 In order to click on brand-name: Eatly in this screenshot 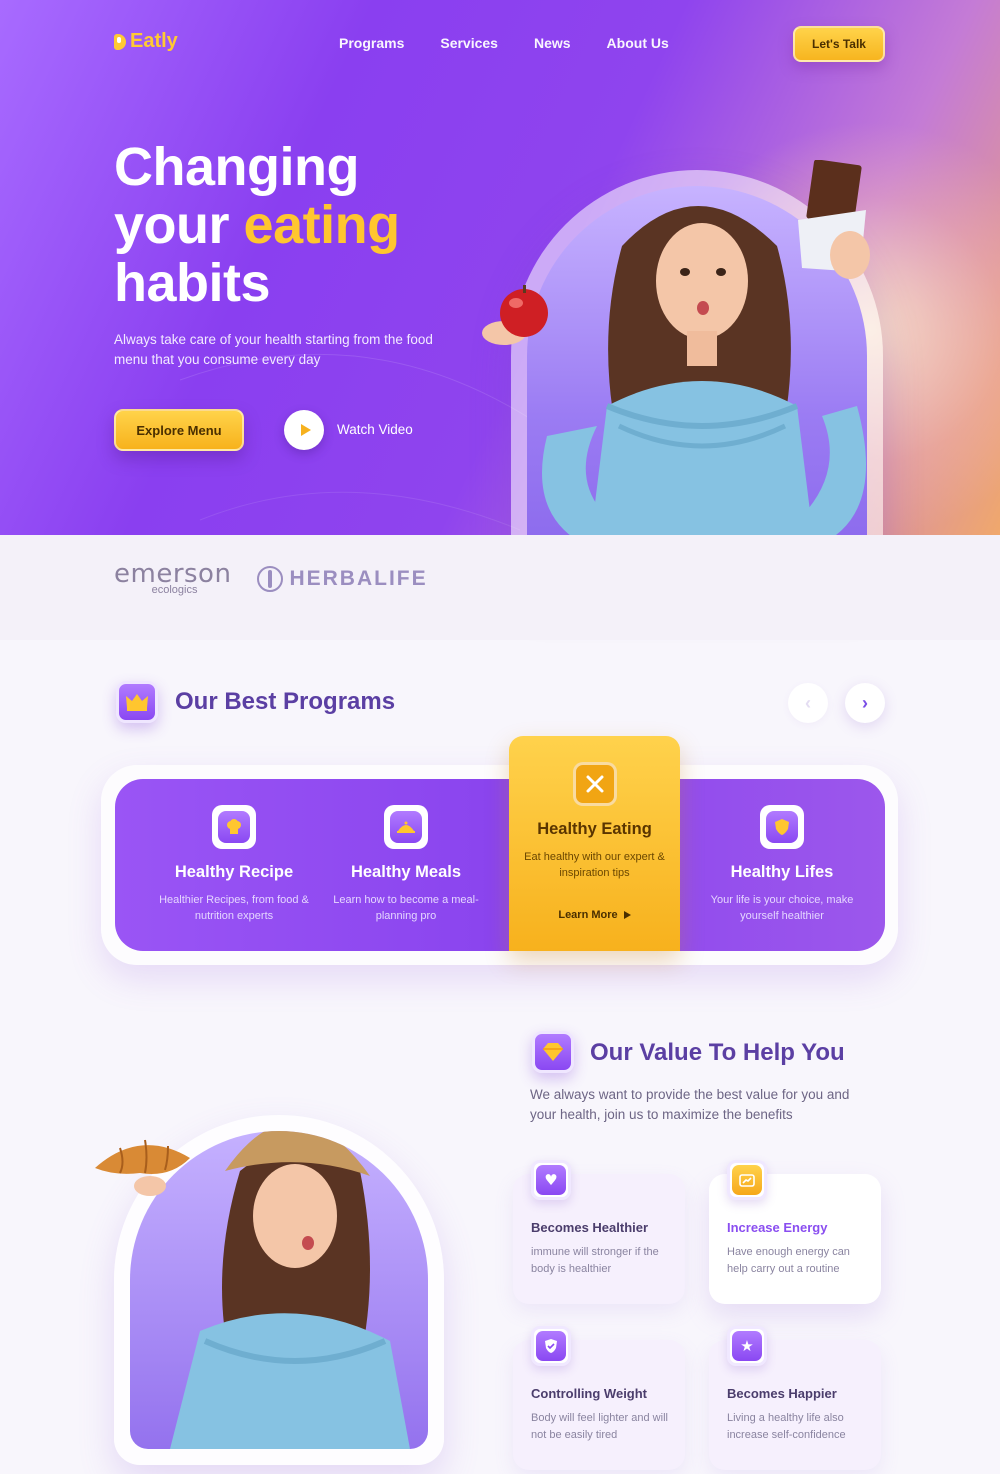, I will do `click(154, 41)`.